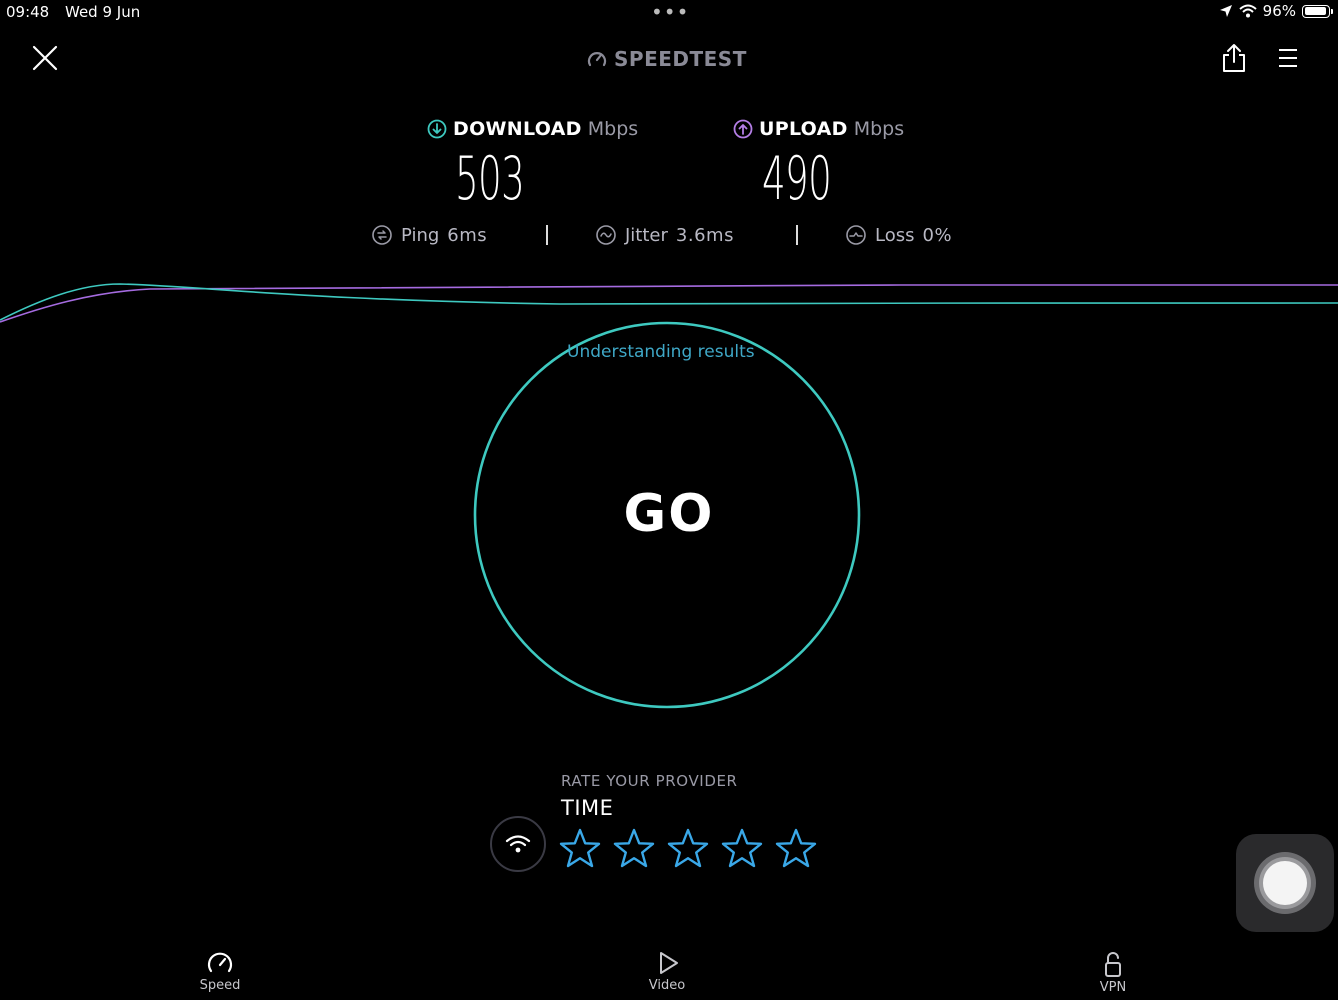 This screenshot has width=1338, height=1000. Describe the element at coordinates (634, 849) in the screenshot. I see `star-2-icon` at that location.